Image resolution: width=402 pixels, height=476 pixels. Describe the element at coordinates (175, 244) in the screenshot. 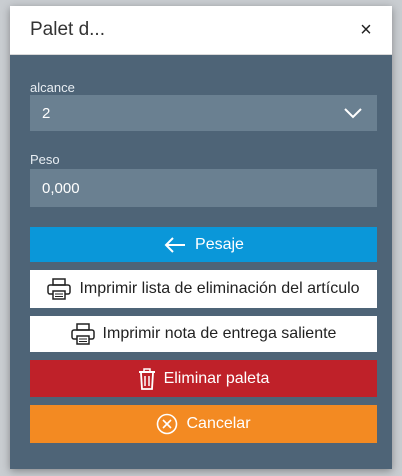

I see `arrow-left-icon` at that location.